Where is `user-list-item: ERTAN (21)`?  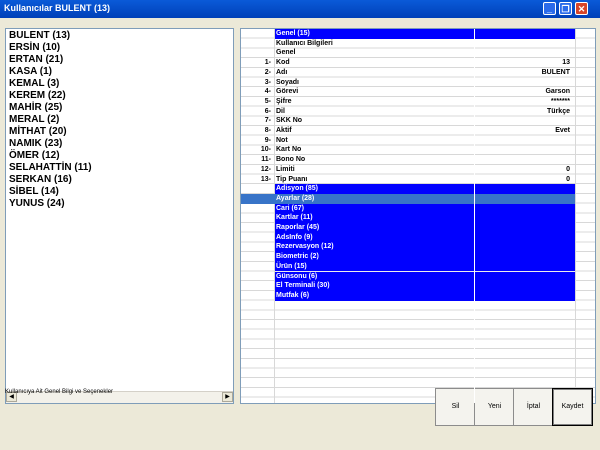
user-list-item: ERTAN (21) is located at coordinates (121, 60).